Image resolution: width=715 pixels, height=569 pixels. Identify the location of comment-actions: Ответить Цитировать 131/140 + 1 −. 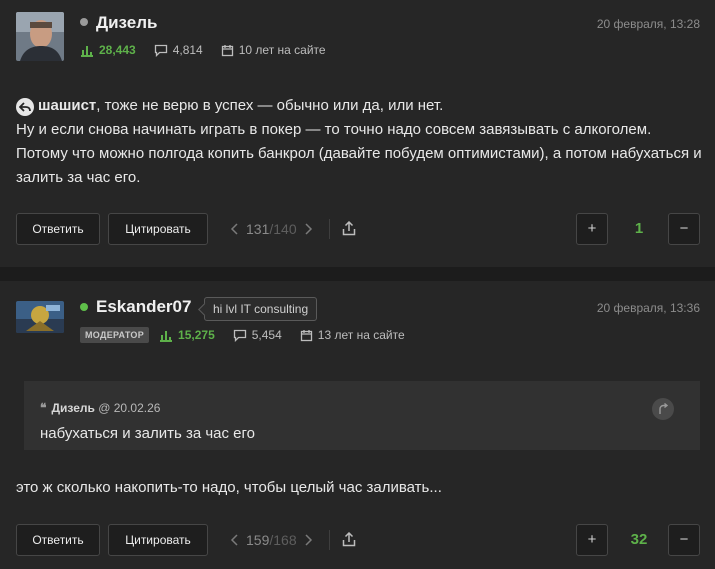
(358, 229).